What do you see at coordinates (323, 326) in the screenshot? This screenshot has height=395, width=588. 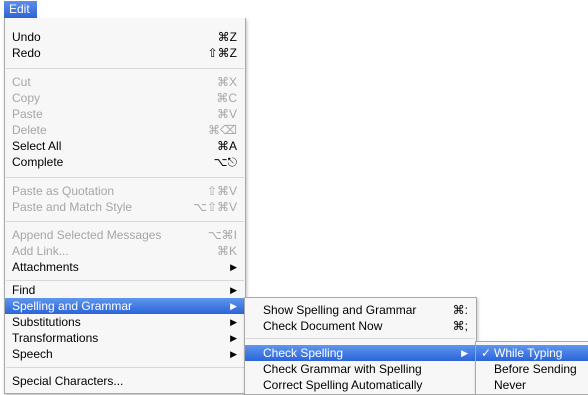 I see `menu-item-label: Check Document Now` at bounding box center [323, 326].